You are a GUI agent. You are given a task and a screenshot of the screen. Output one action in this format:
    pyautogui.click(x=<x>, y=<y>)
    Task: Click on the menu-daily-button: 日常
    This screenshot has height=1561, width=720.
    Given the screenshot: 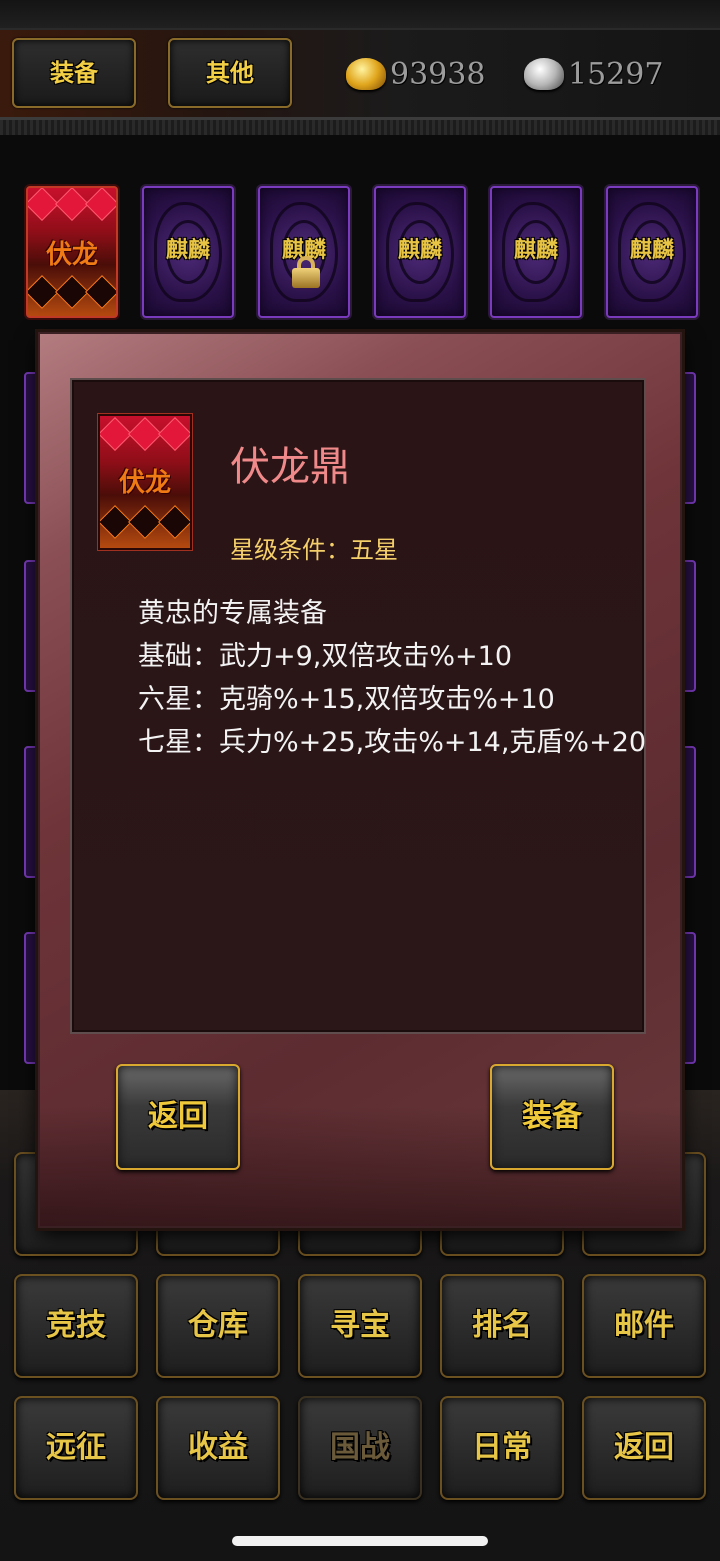 What is the action you would take?
    pyautogui.click(x=502, y=1448)
    